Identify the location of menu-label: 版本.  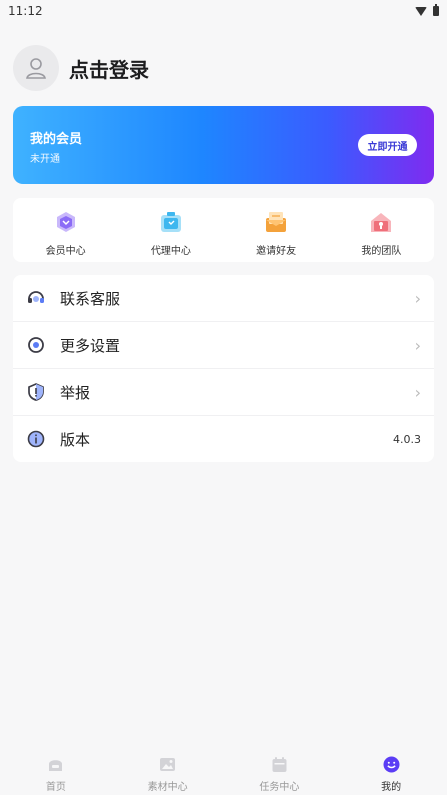
(75, 439).